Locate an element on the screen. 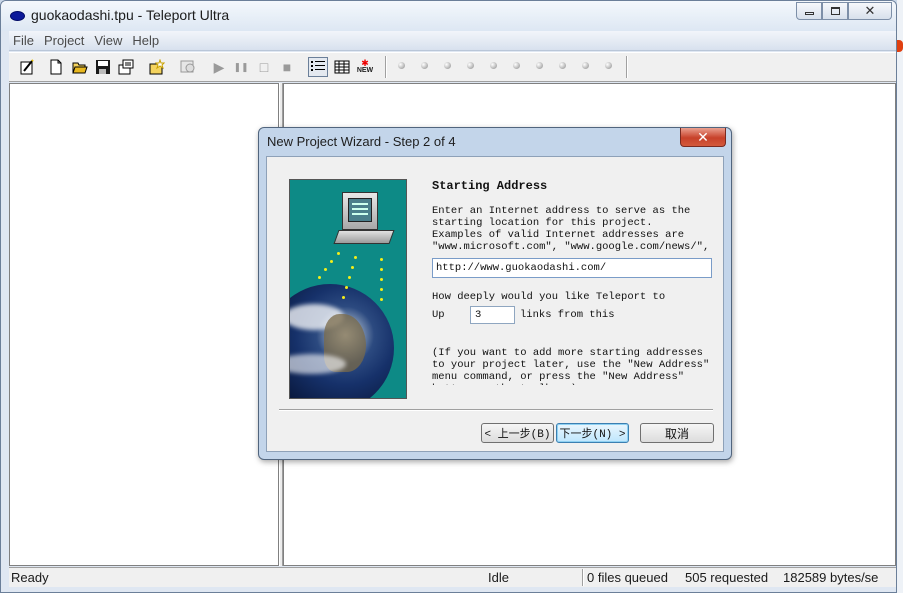  minimize-button is located at coordinates (809, 11).